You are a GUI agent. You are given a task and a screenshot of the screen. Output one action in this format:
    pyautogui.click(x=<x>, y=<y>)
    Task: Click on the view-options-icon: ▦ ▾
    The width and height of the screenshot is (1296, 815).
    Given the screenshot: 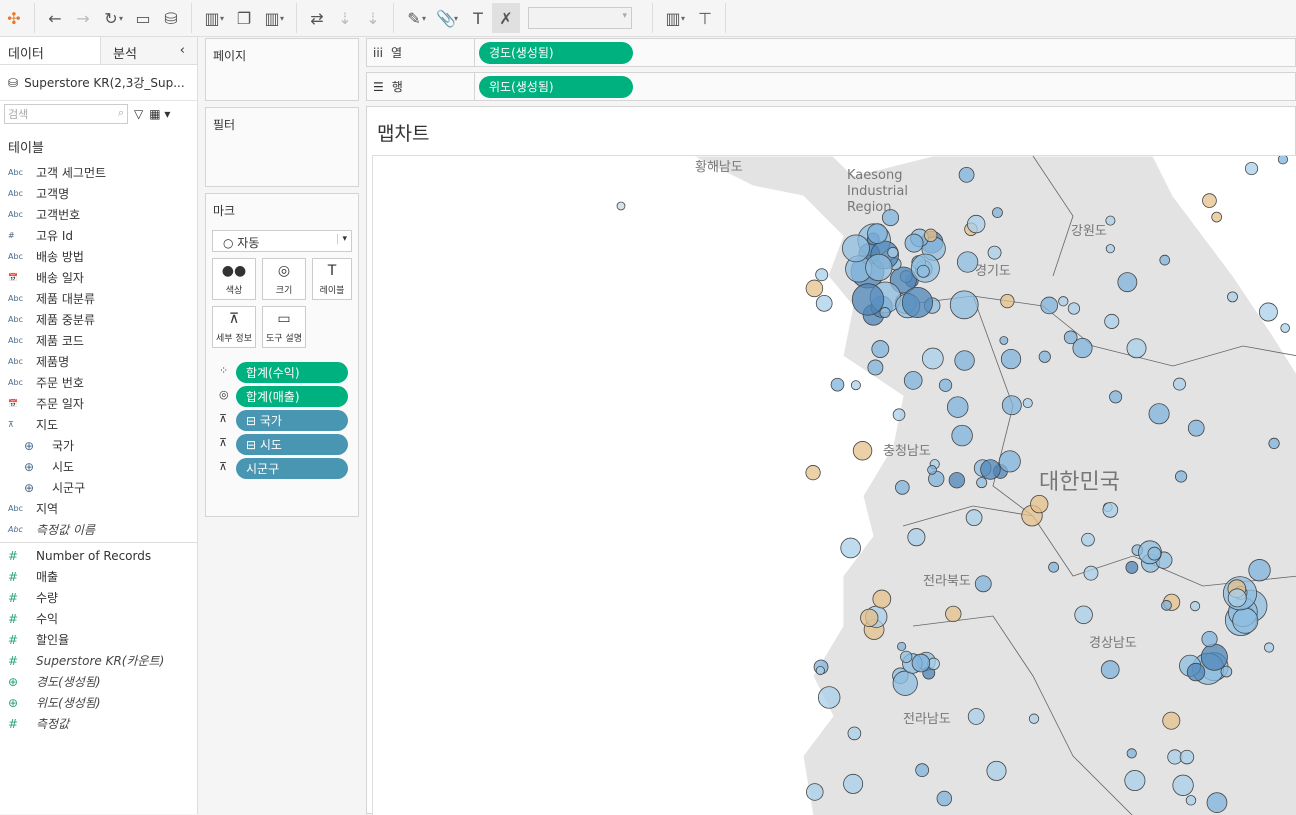 What is the action you would take?
    pyautogui.click(x=159, y=114)
    